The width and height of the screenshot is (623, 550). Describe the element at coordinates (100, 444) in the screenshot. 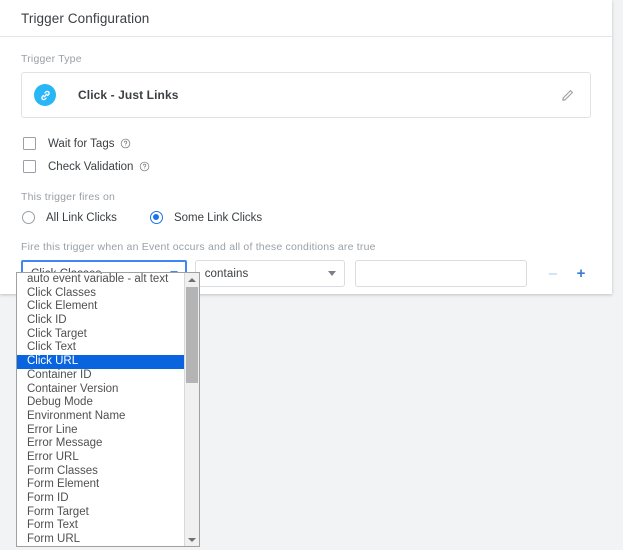

I see `dropdown-option: Error Message` at that location.